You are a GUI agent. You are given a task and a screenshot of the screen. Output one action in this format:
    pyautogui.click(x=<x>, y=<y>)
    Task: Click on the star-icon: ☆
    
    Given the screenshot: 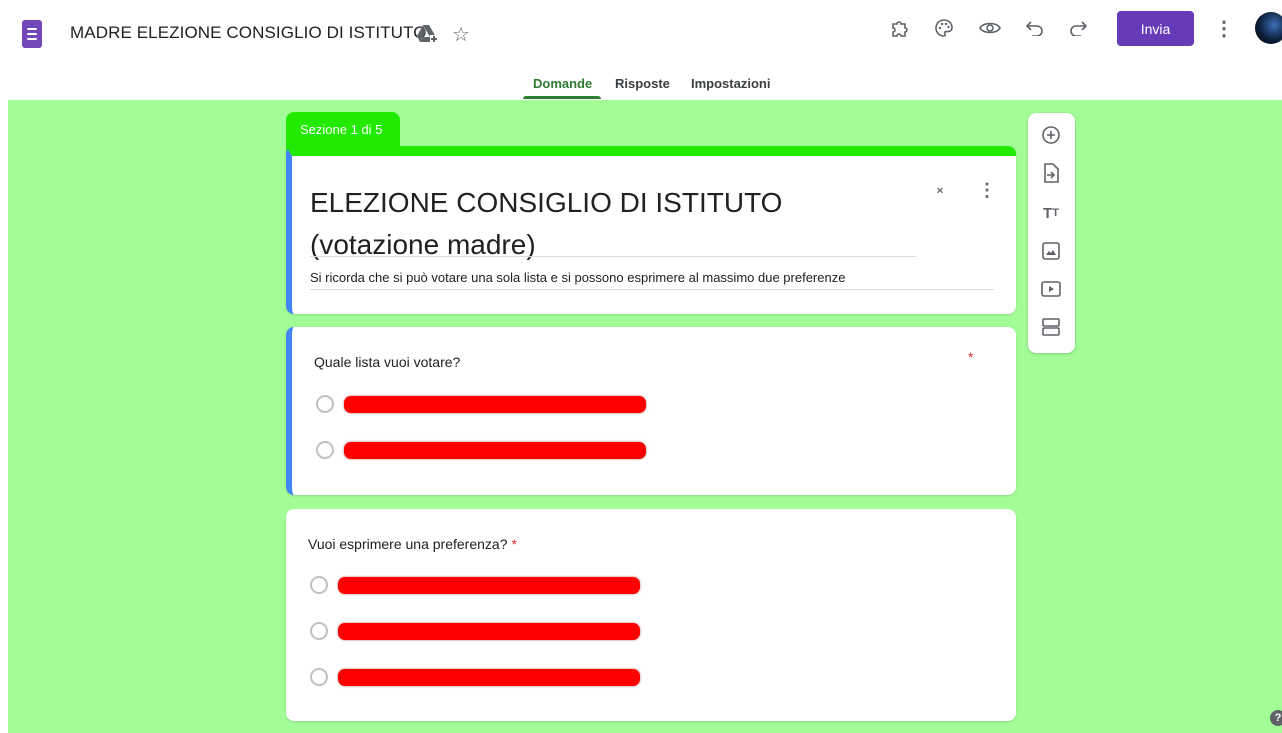 What is the action you would take?
    pyautogui.click(x=461, y=34)
    